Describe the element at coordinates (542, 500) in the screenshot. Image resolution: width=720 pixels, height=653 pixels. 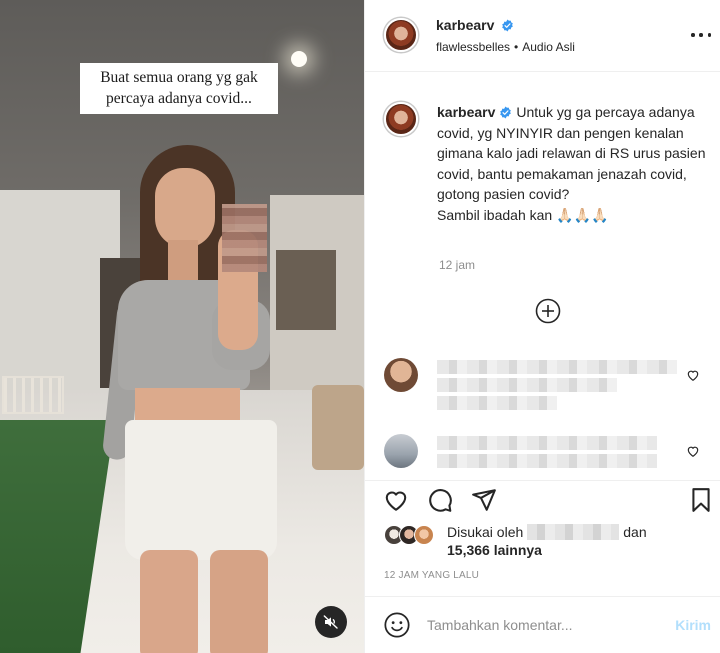
I see `post-actions` at that location.